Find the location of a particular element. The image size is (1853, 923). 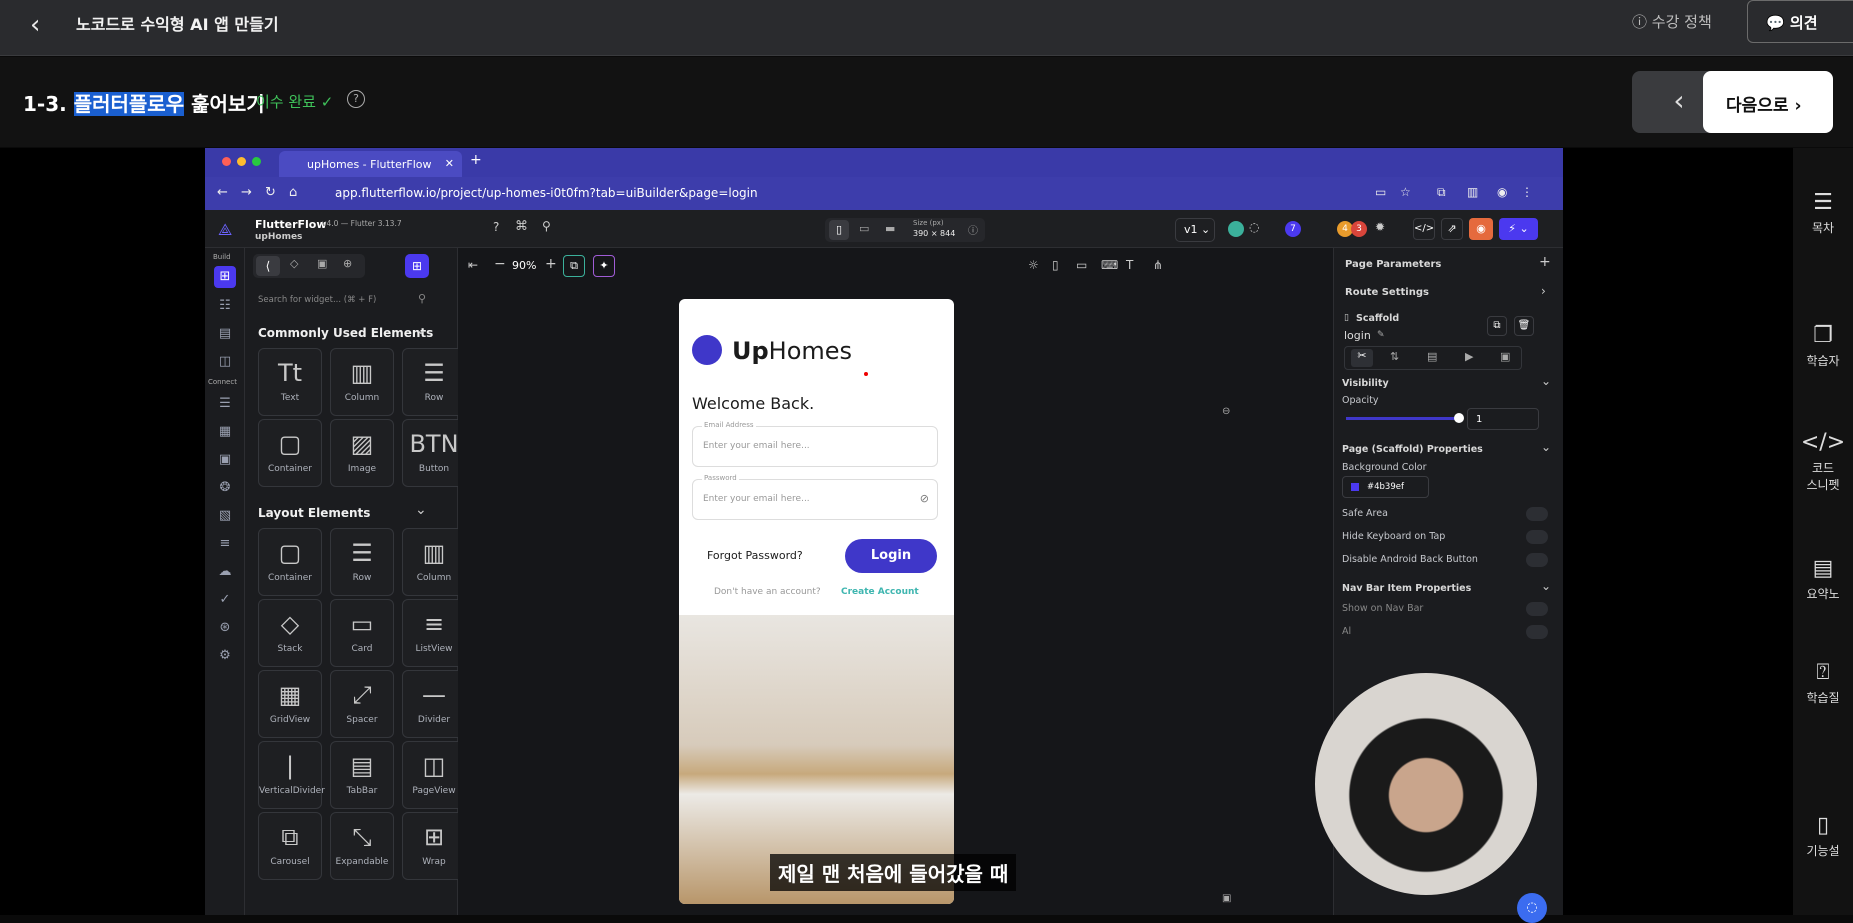

hide-keyboard-toggle is located at coordinates (1537, 537).